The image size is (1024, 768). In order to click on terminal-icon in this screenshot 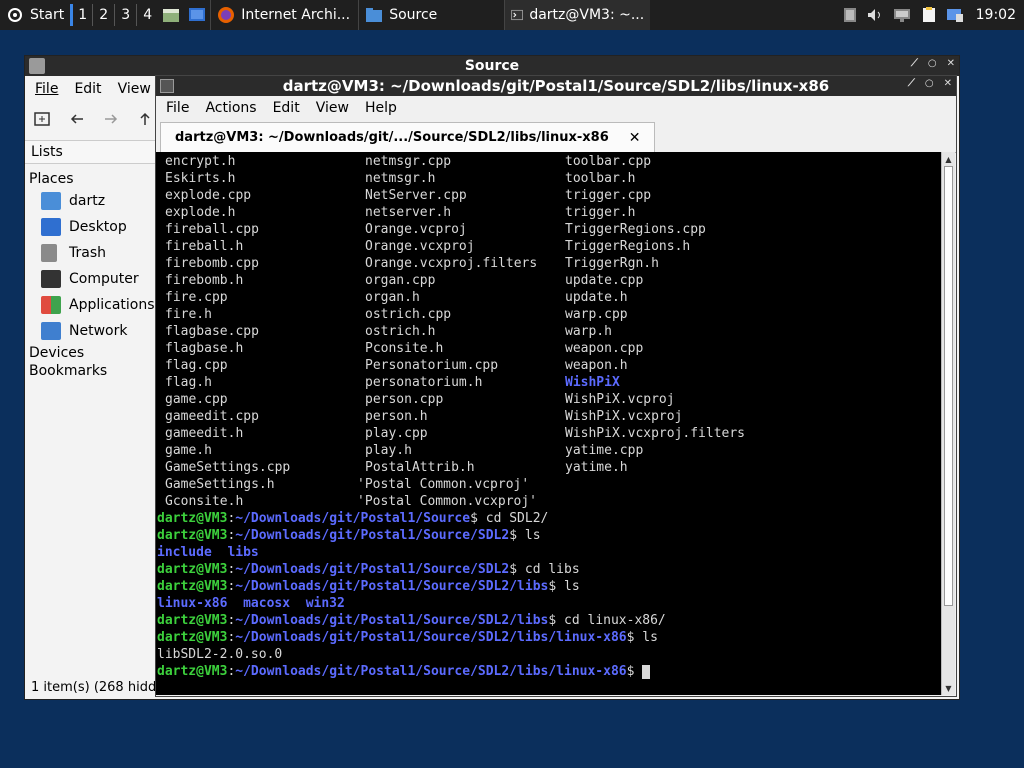, I will do `click(167, 86)`.